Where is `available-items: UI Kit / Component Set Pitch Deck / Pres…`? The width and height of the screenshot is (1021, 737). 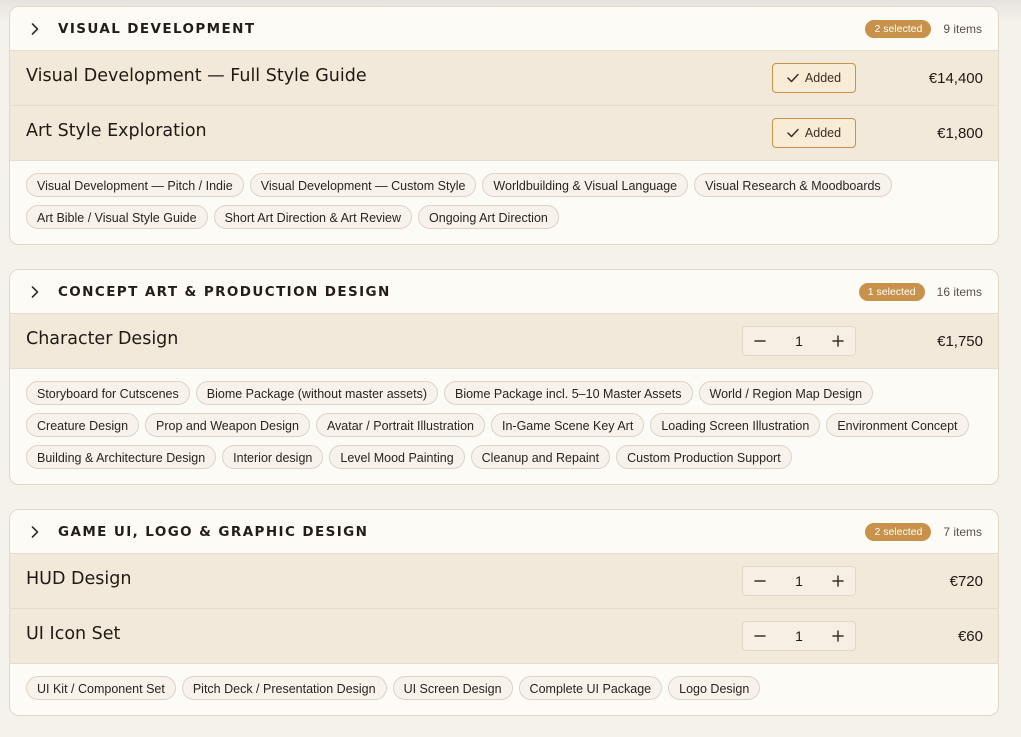
available-items: UI Kit / Component Set Pitch Deck / Pres… is located at coordinates (504, 687).